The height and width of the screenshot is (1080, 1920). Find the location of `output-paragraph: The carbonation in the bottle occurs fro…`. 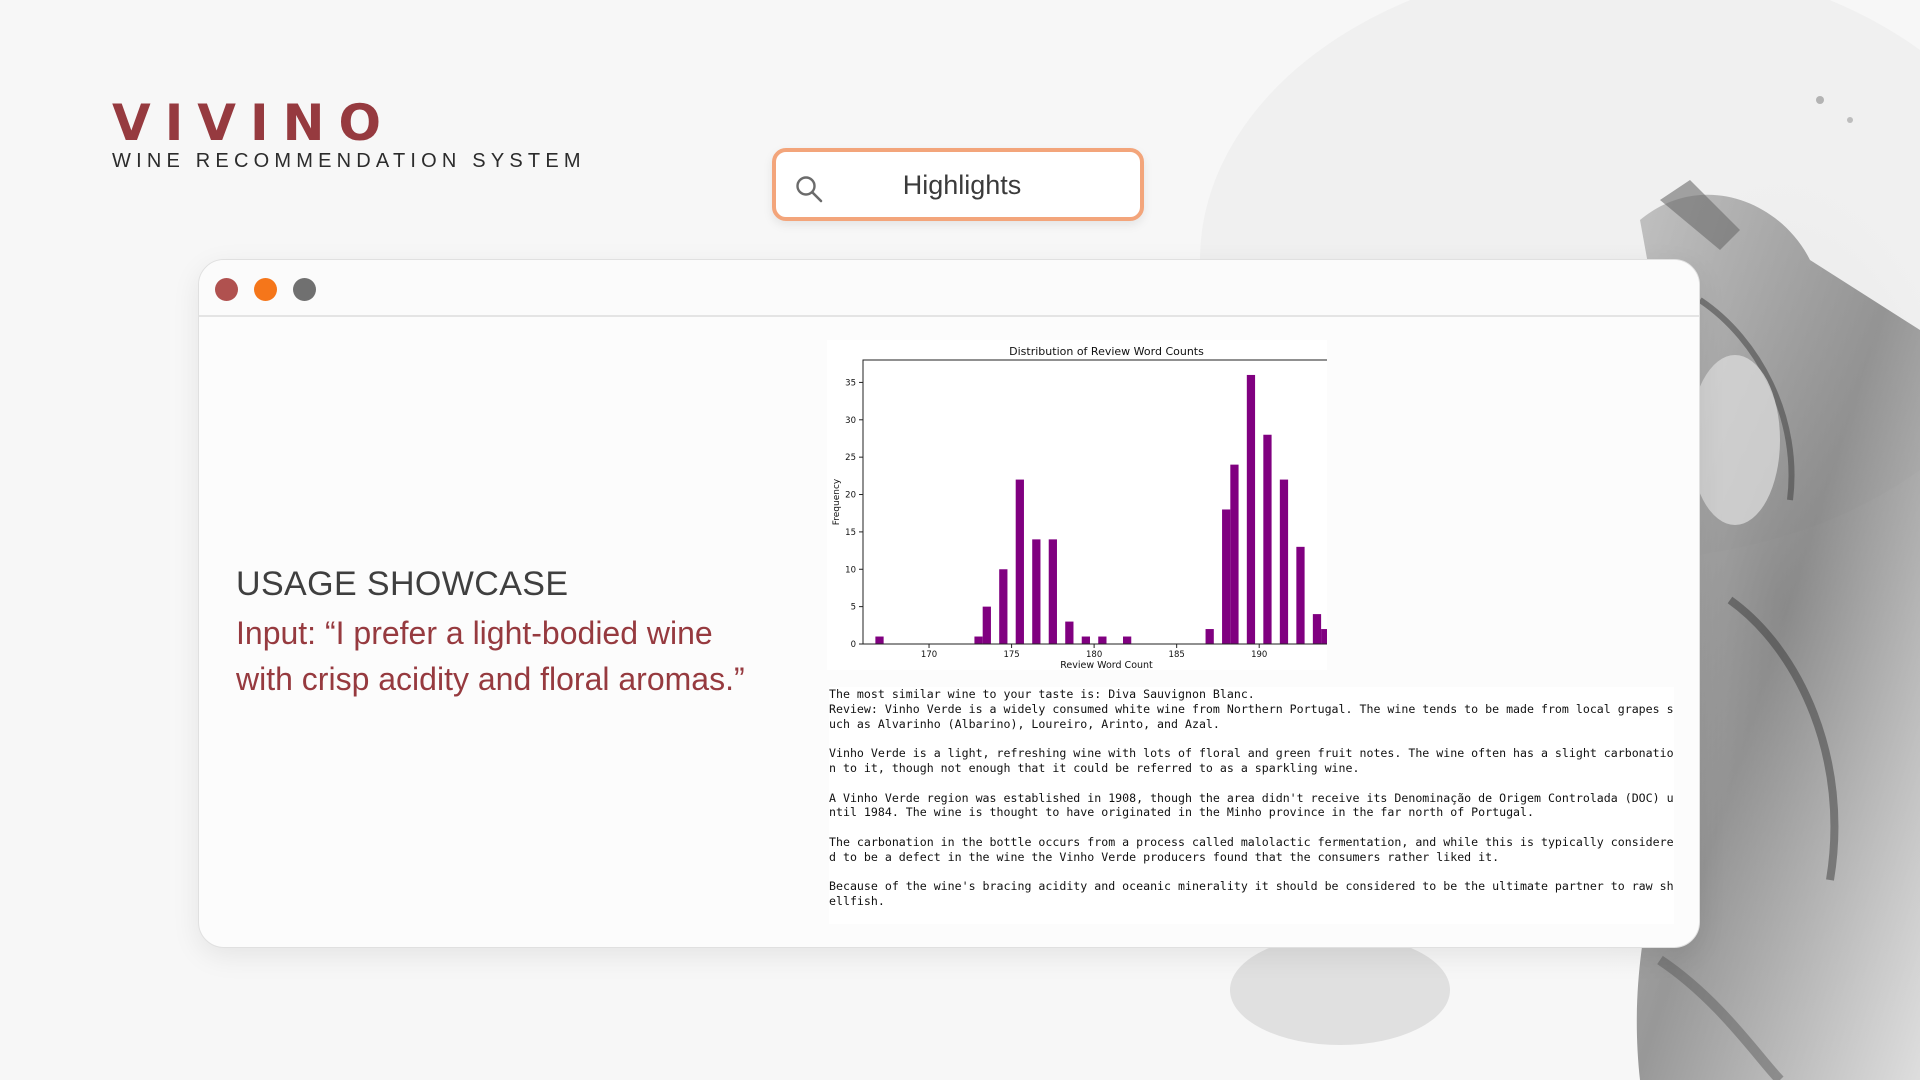

output-paragraph: The carbonation in the bottle occurs fro… is located at coordinates (1251, 849).